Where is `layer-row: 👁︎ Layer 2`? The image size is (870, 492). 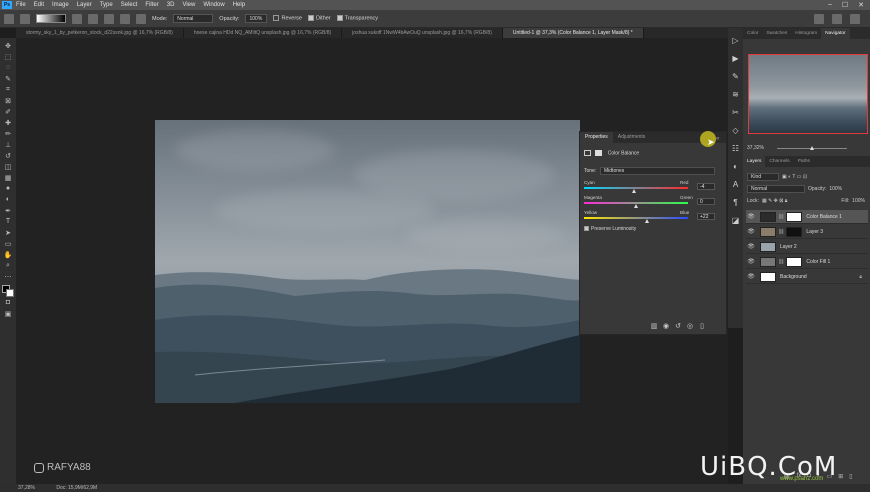 layer-row: 👁︎ Layer 2 is located at coordinates (807, 247).